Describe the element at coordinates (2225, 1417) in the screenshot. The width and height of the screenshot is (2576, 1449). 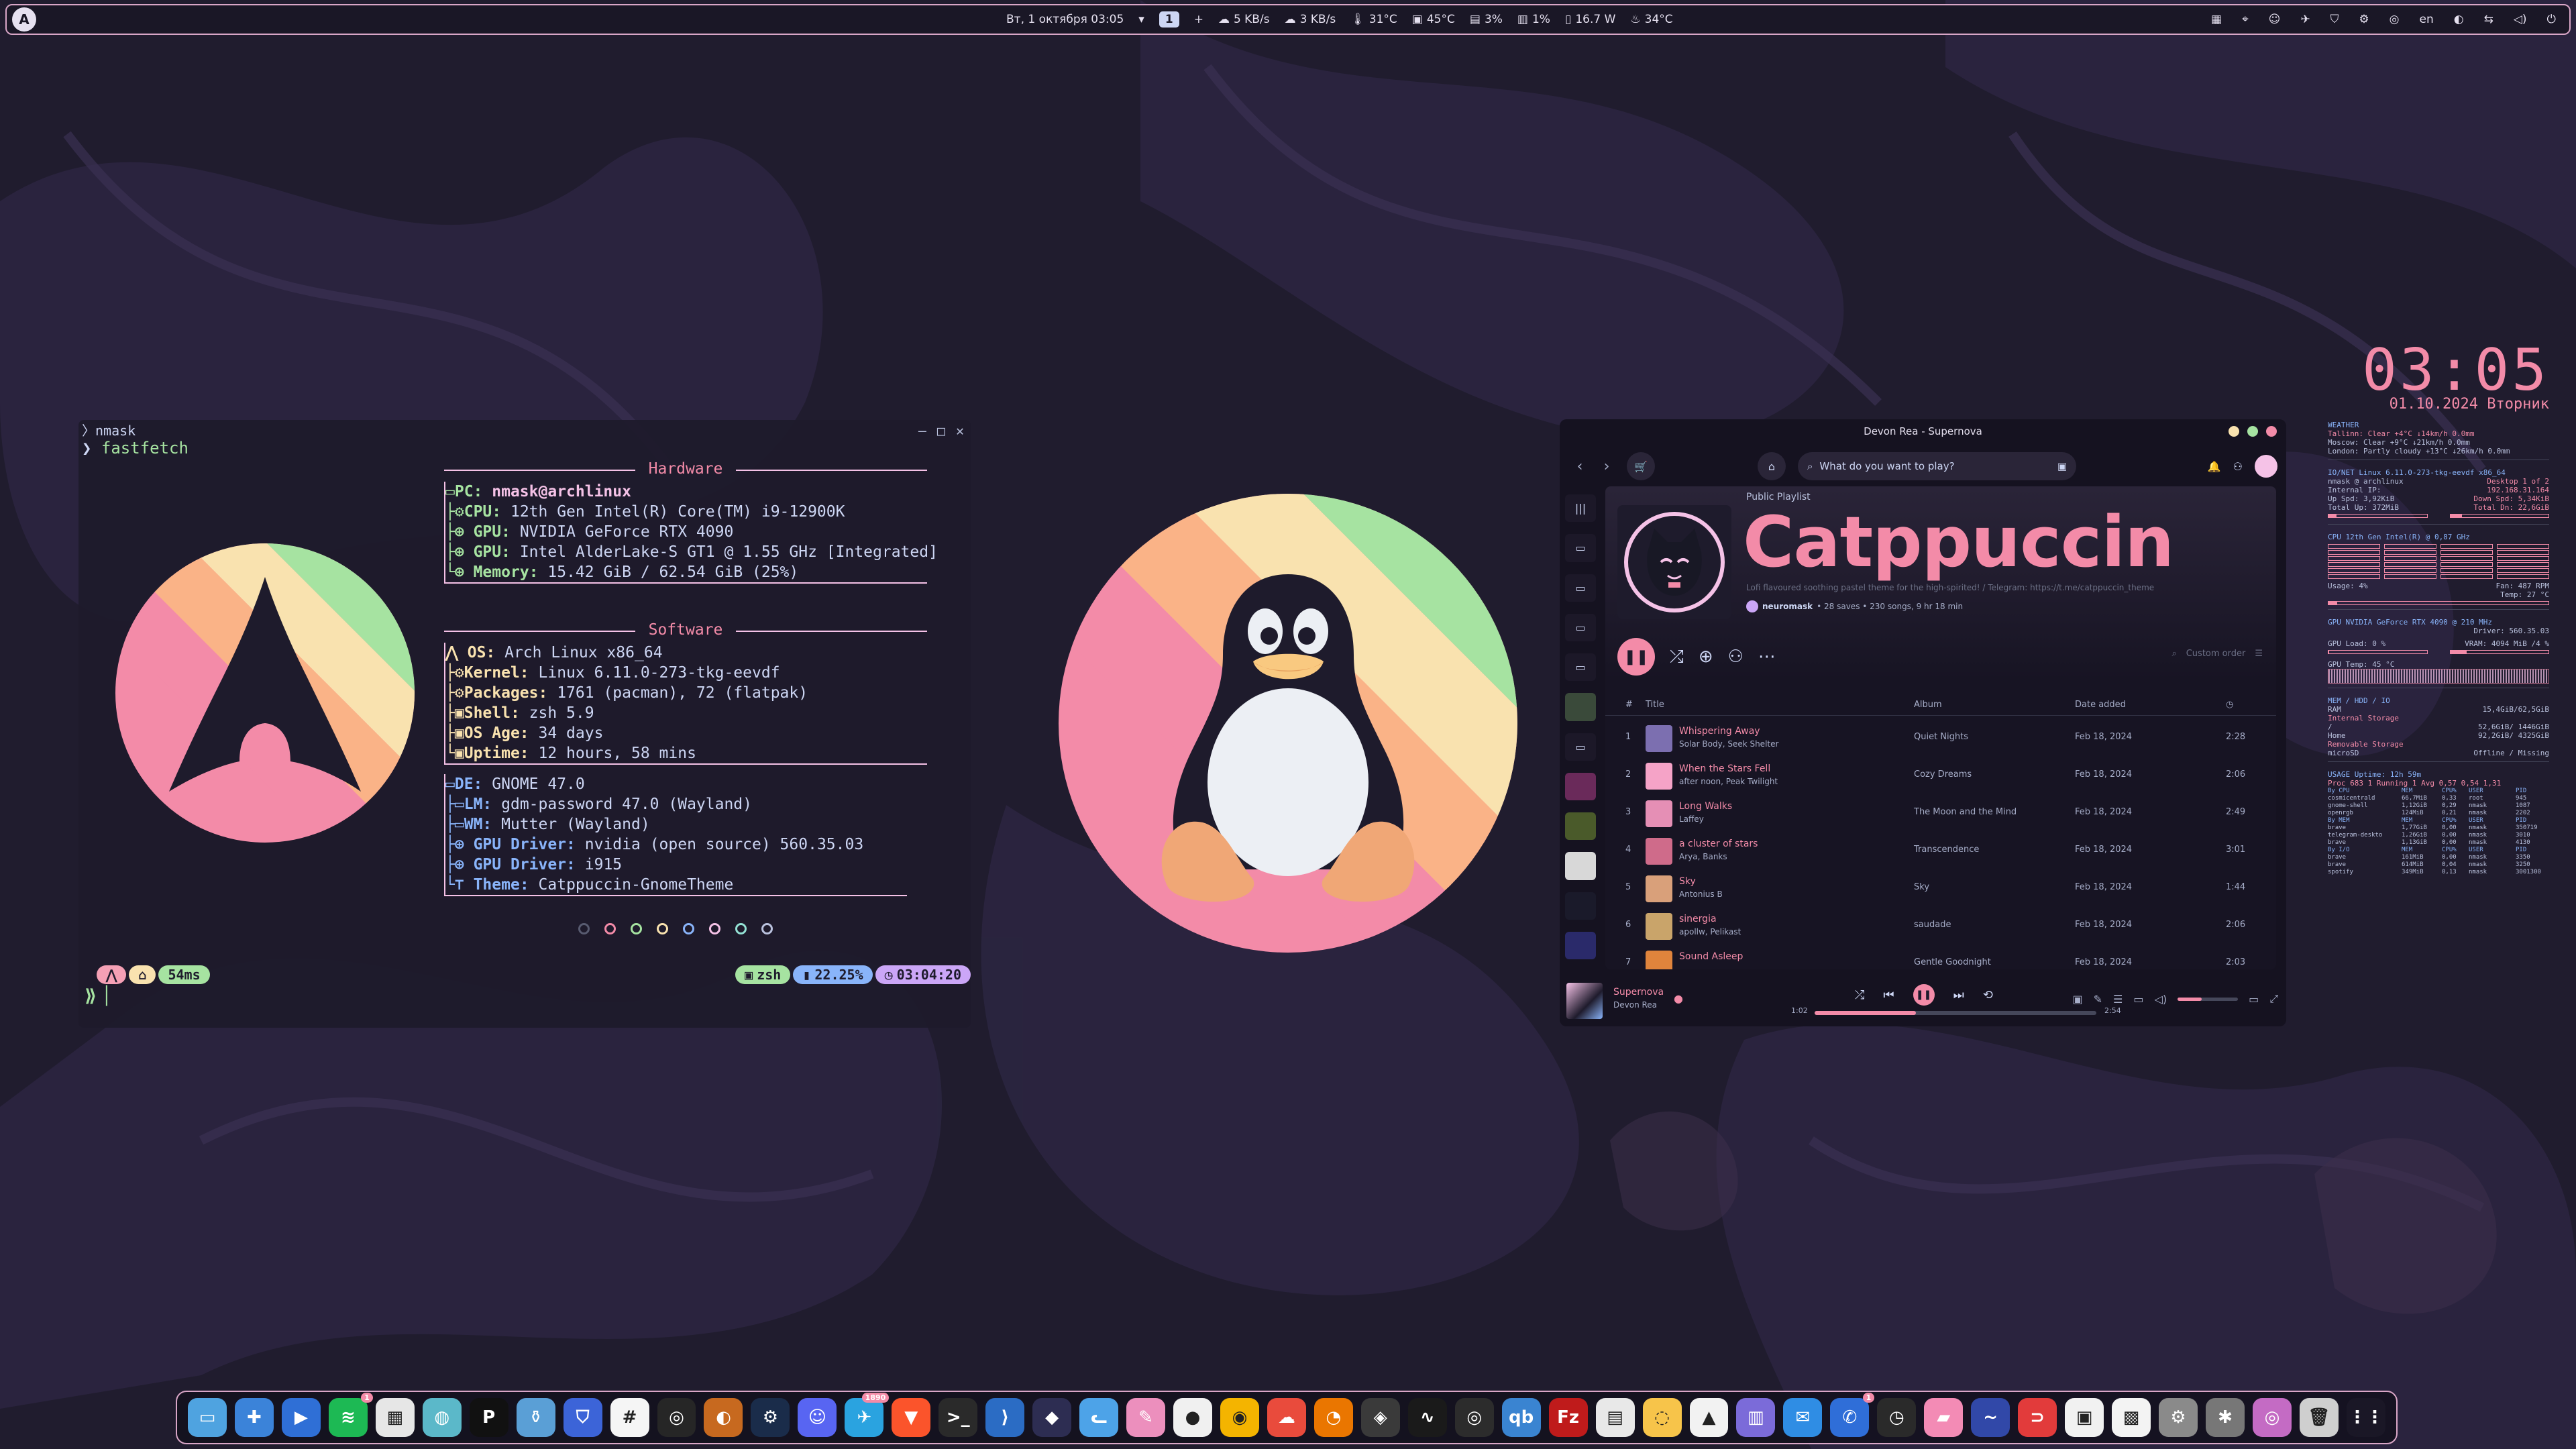
I see `tweaks-icon: ✱` at that location.